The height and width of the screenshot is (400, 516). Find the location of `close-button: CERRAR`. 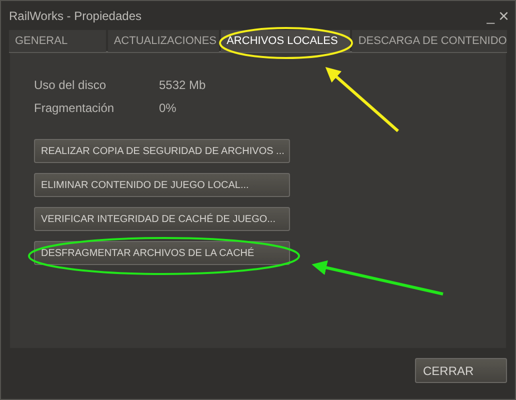

close-button: CERRAR is located at coordinates (461, 370).